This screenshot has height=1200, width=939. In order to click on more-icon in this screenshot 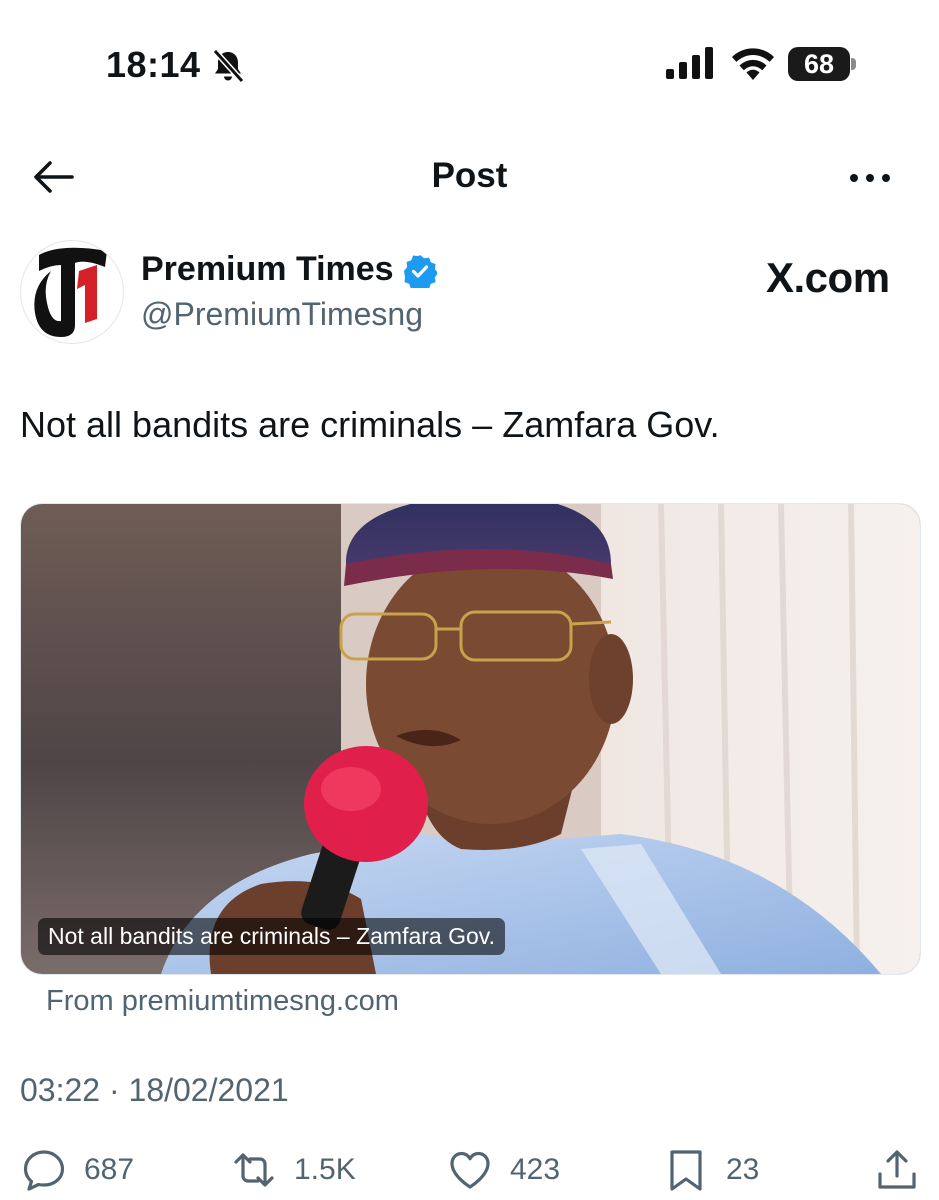, I will do `click(870, 178)`.